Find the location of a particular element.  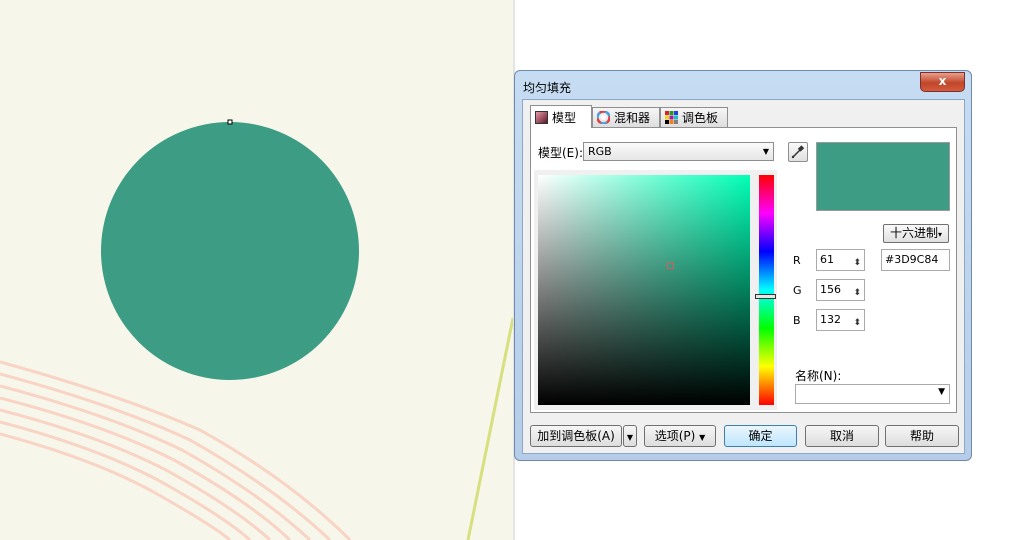

close-button: x is located at coordinates (942, 82).